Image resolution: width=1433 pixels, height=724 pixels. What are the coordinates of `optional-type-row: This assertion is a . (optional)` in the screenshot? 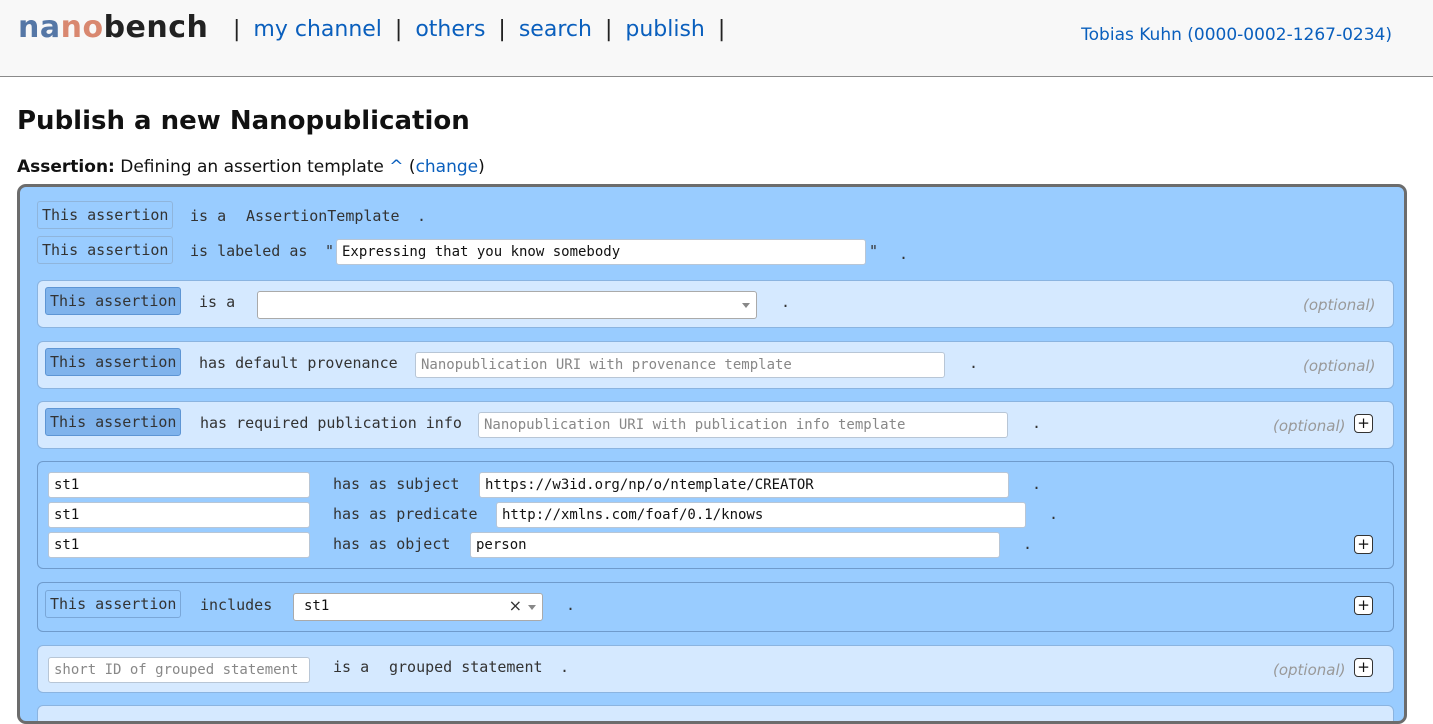 It's located at (715, 304).